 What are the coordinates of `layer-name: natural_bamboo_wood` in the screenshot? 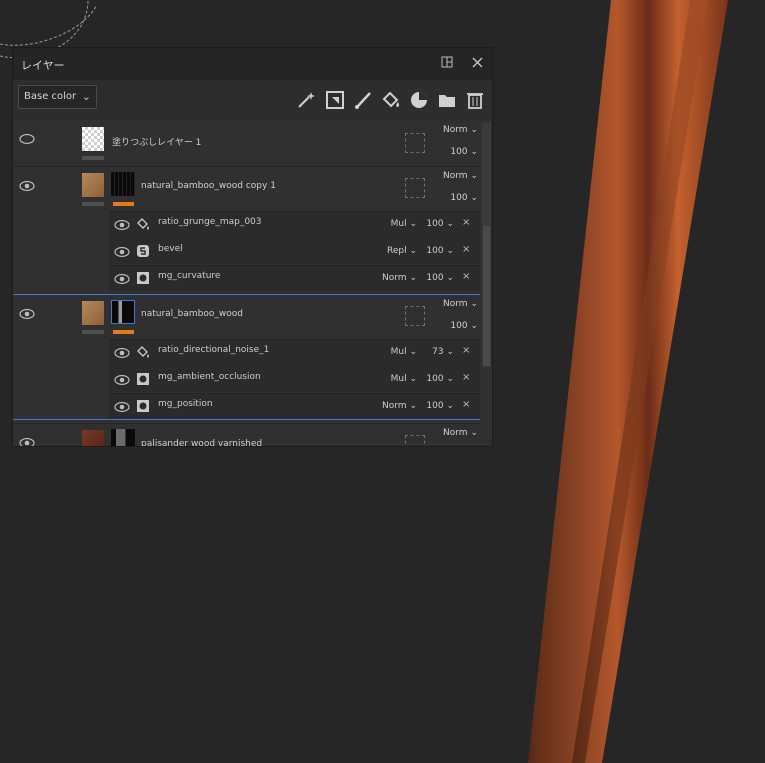 It's located at (192, 314).